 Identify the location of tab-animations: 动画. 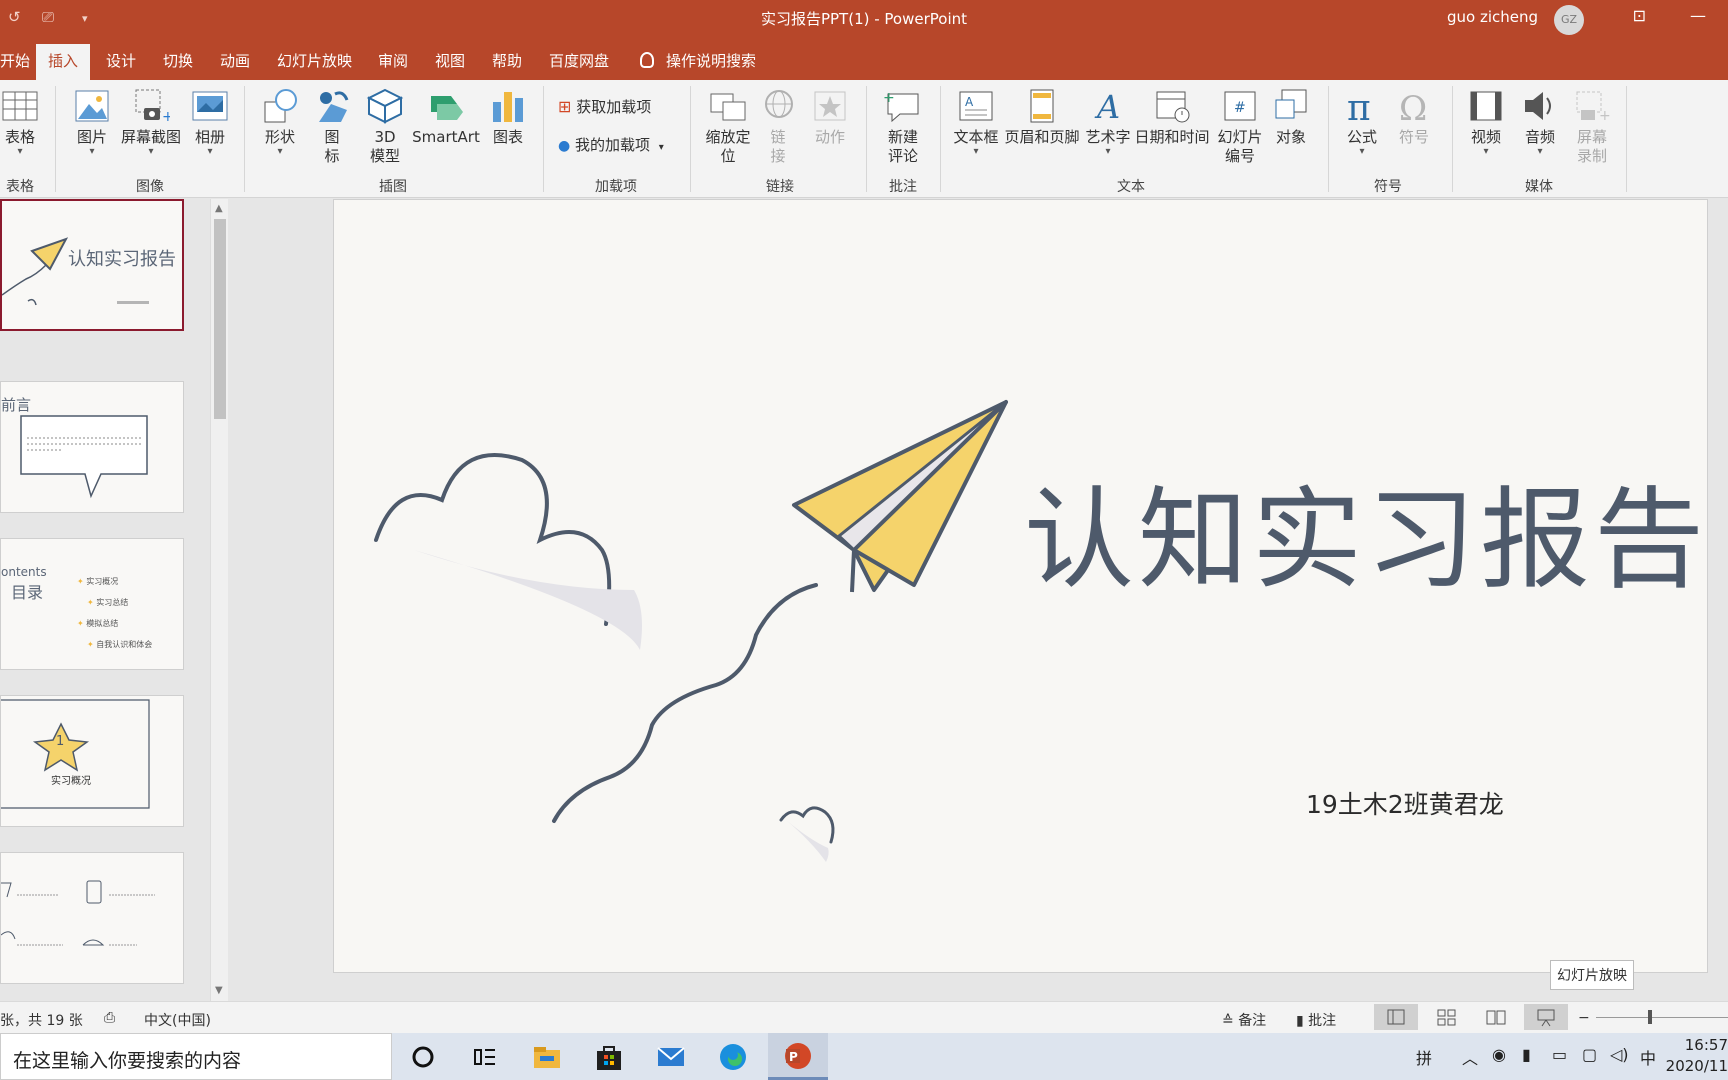
(235, 60).